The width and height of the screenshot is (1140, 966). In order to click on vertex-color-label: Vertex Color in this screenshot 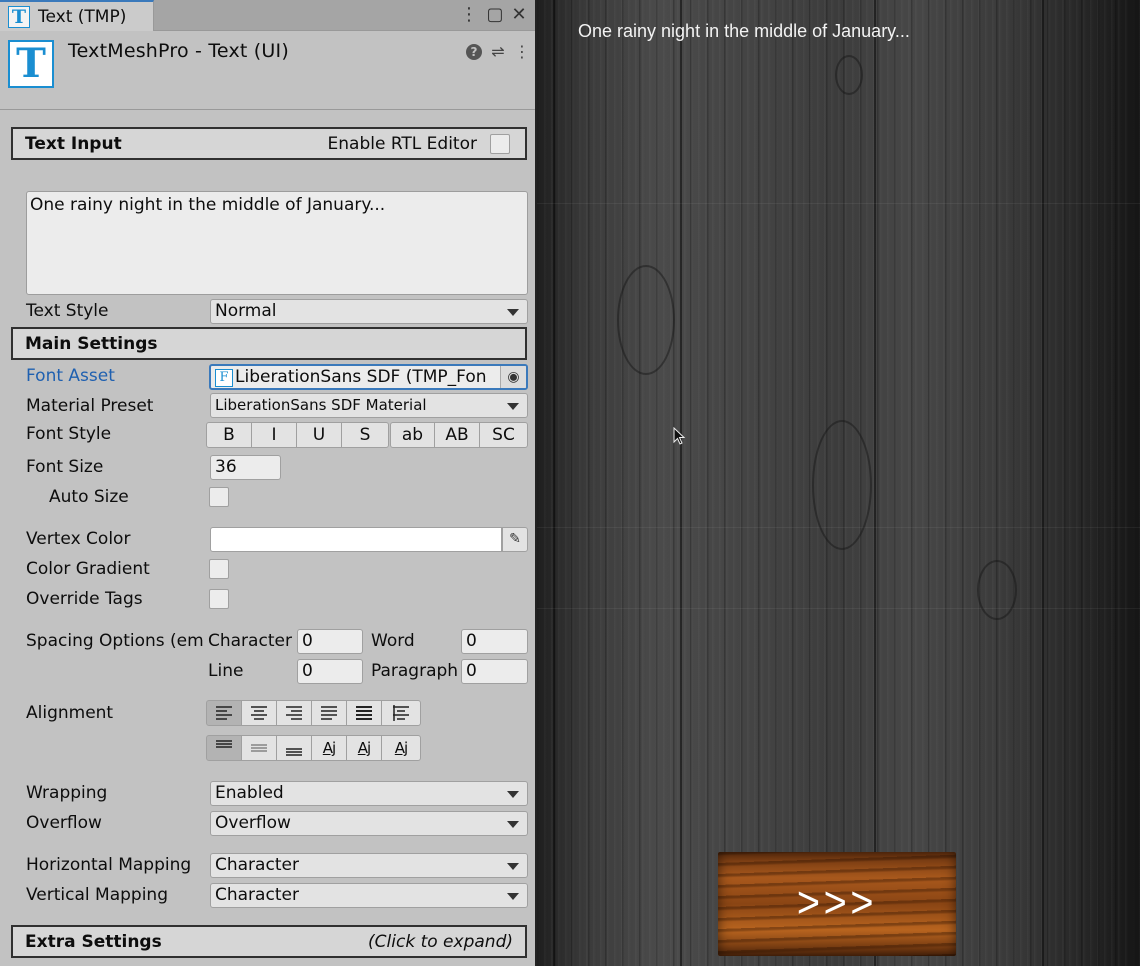, I will do `click(78, 539)`.